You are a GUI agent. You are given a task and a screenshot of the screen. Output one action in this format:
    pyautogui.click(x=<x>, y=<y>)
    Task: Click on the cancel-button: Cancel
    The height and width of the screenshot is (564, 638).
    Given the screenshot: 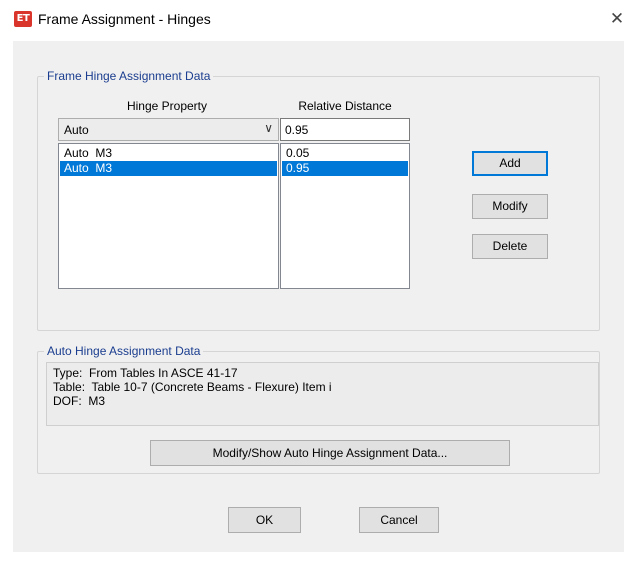 What is the action you would take?
    pyautogui.click(x=399, y=520)
    